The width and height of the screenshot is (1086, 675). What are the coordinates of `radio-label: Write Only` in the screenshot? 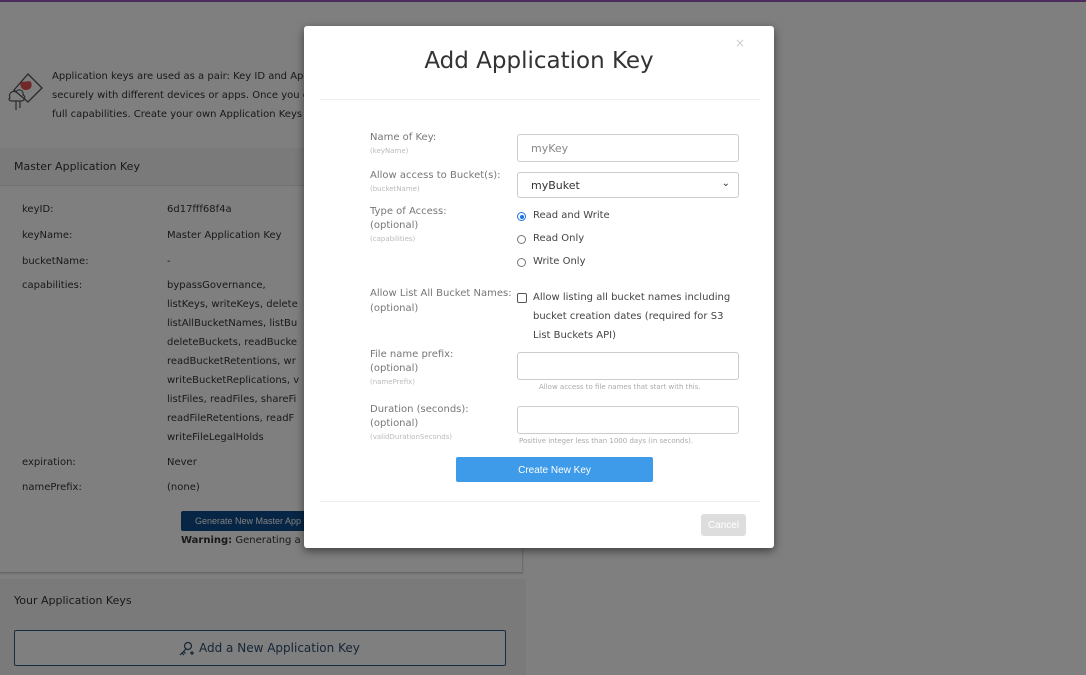 It's located at (559, 261).